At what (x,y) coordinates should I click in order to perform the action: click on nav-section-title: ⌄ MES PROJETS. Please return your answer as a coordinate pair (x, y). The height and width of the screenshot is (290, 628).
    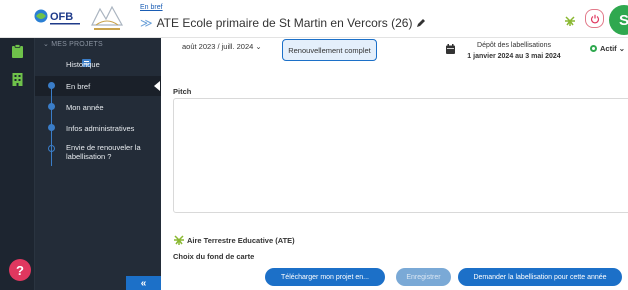
    Looking at the image, I should click on (73, 44).